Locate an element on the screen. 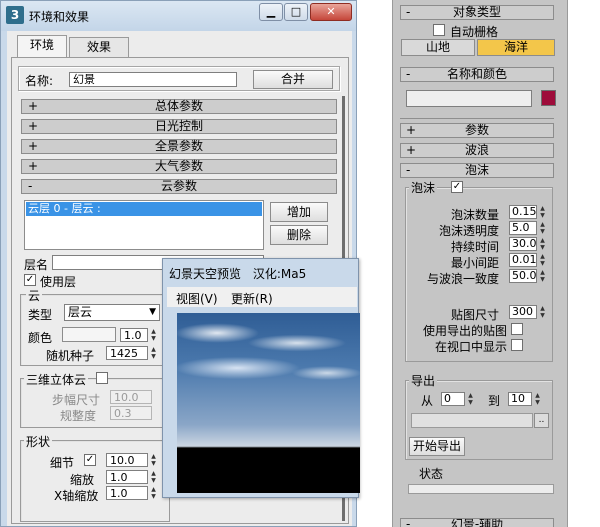 The width and height of the screenshot is (600, 527). tab-effects: 效果 is located at coordinates (99, 47).